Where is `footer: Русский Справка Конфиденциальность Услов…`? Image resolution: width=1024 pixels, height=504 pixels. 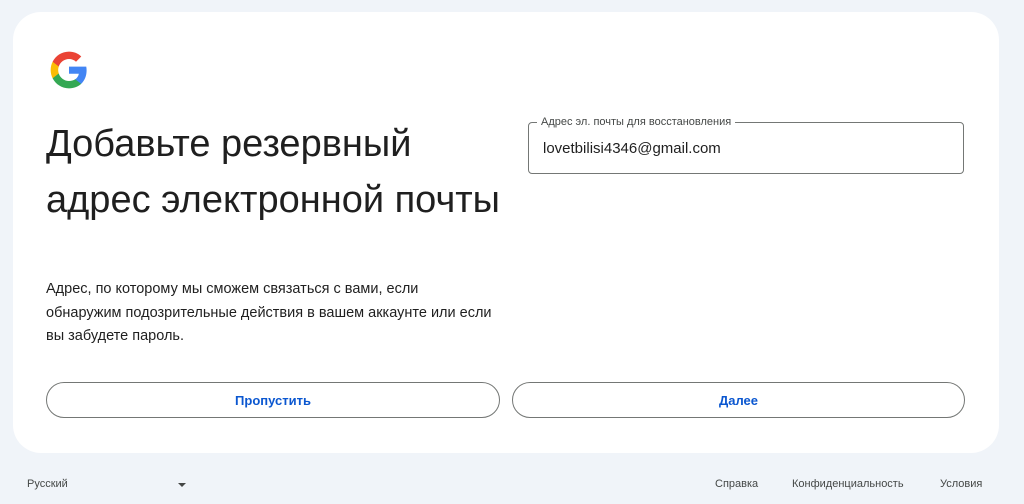
footer: Русский Справка Конфиденциальность Услов… is located at coordinates (512, 485).